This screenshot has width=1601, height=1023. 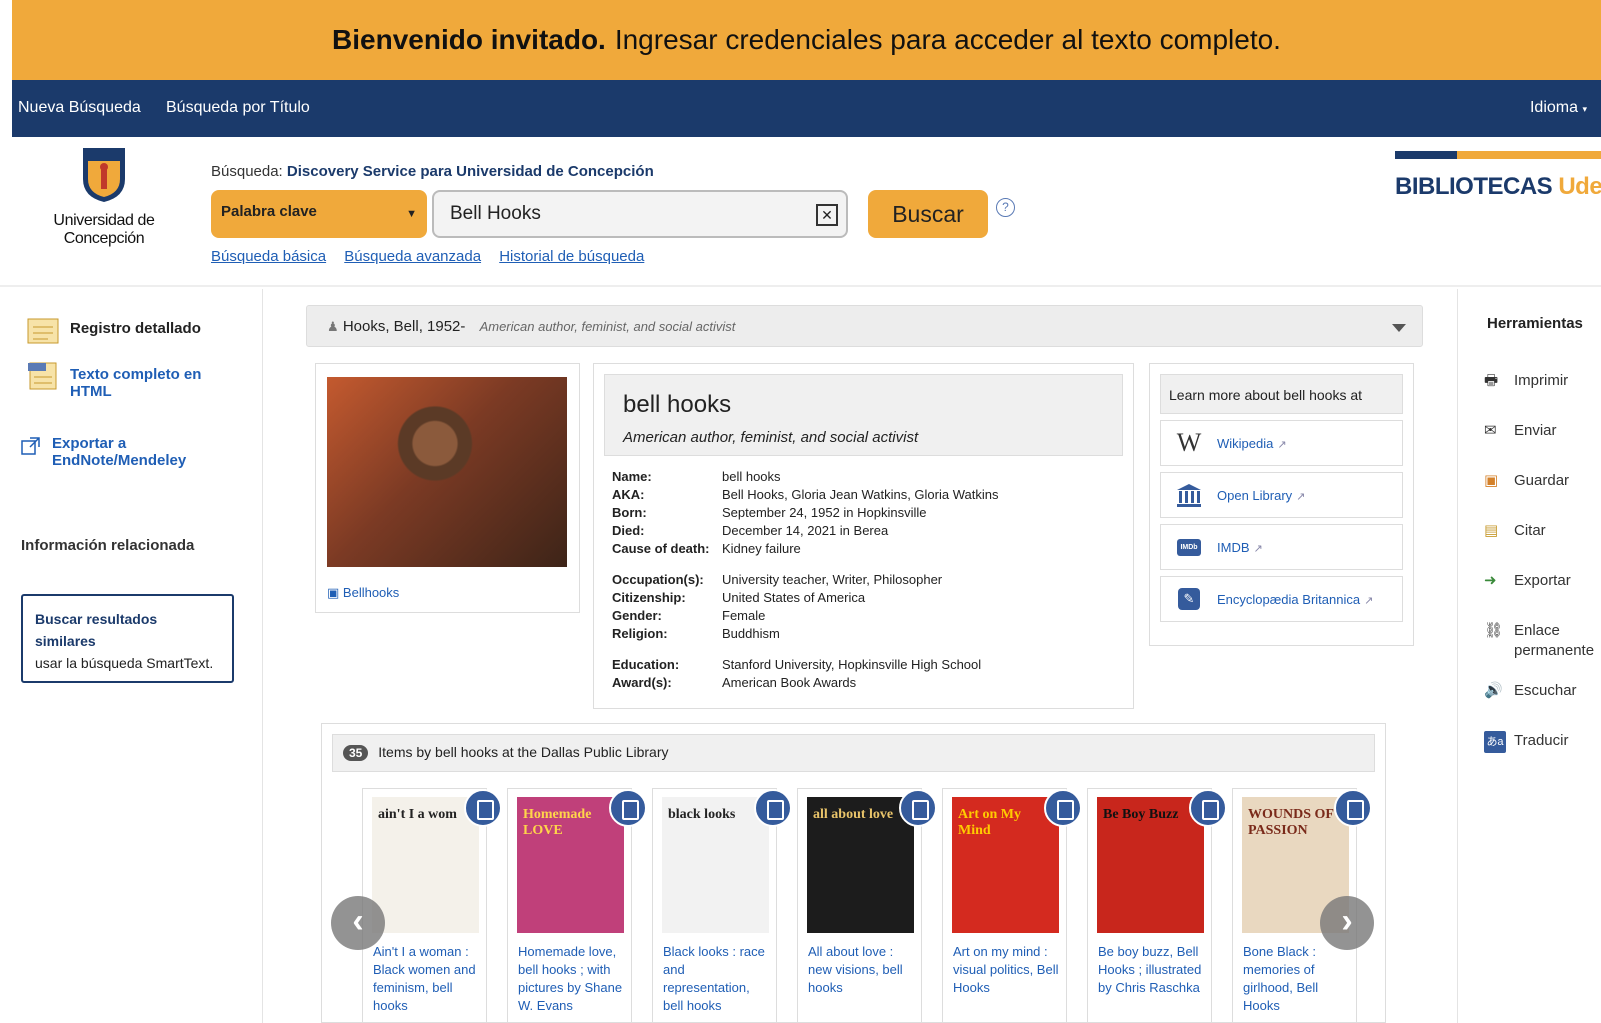 I want to click on clear-icon: ✕, so click(x=827, y=215).